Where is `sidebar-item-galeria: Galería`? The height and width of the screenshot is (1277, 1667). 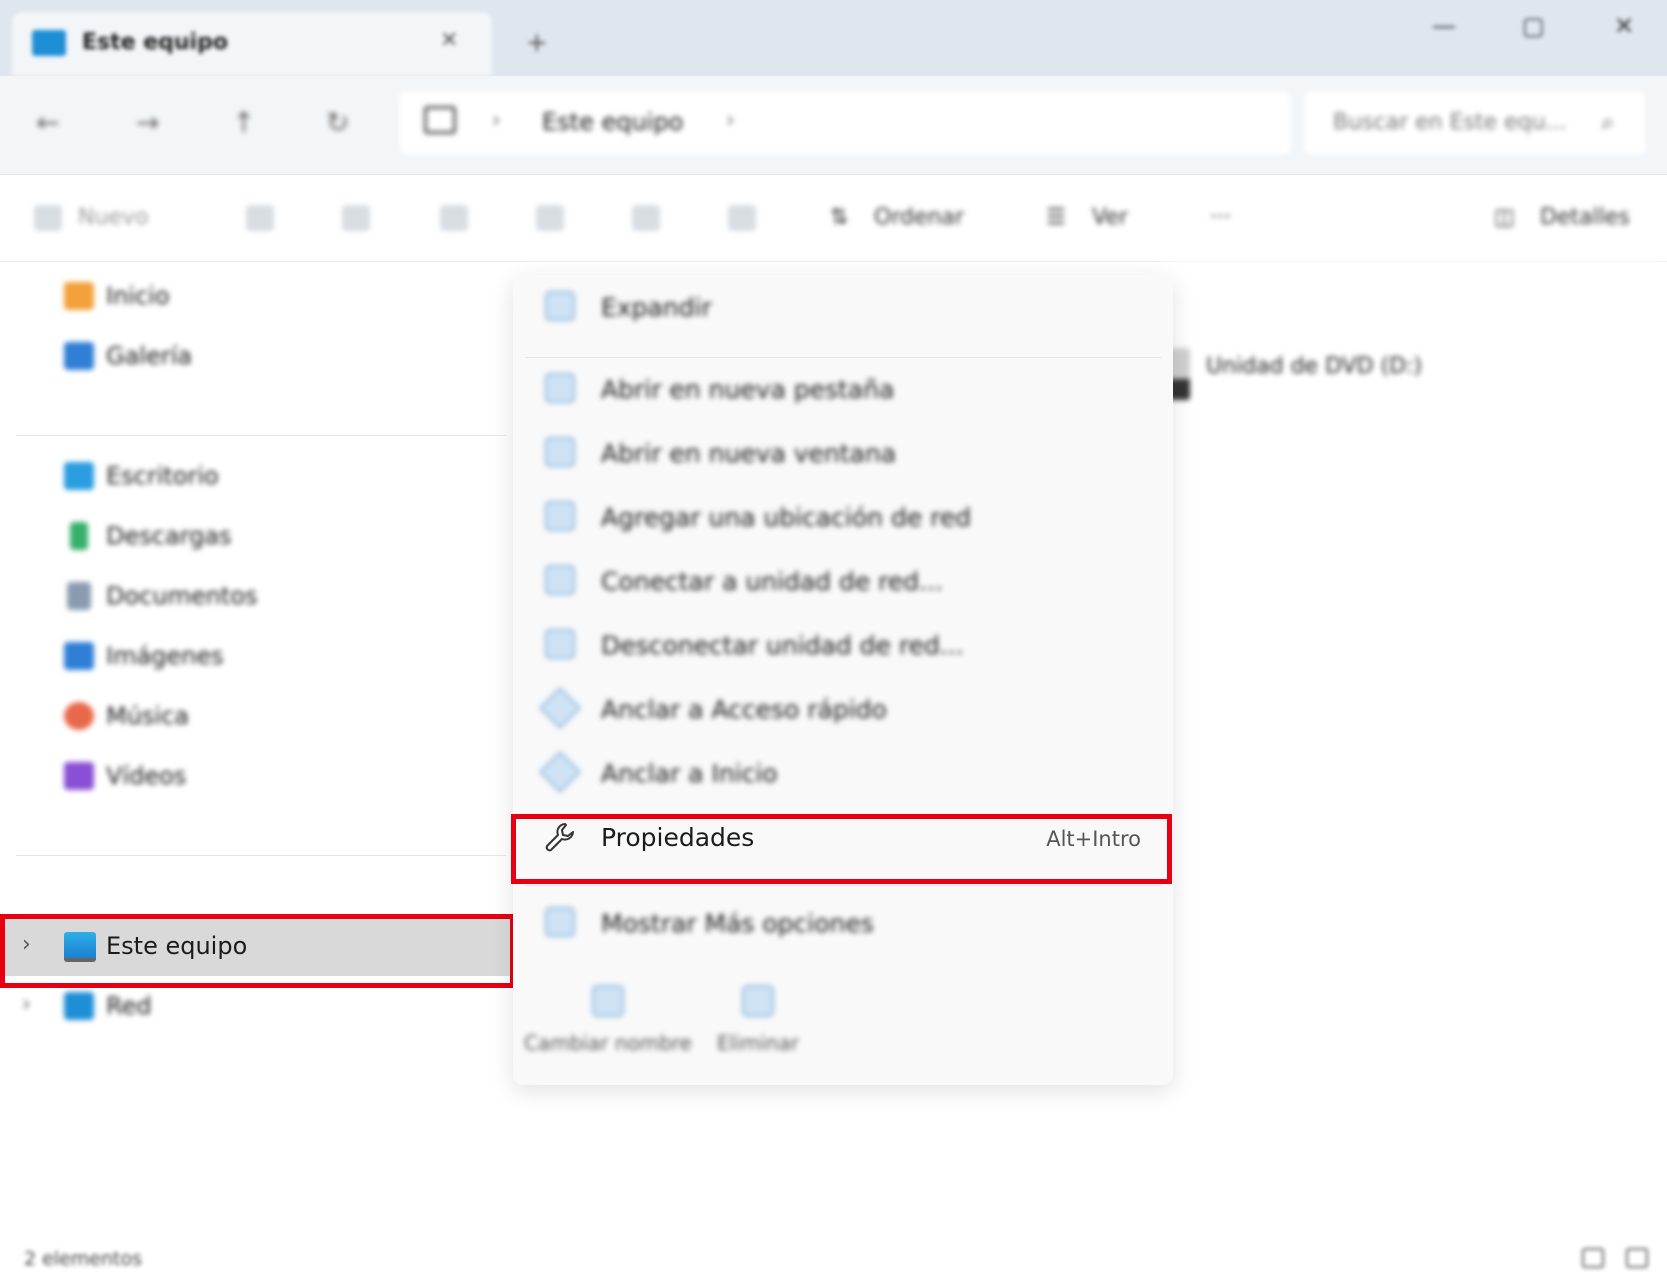 sidebar-item-galeria: Galería is located at coordinates (257, 356).